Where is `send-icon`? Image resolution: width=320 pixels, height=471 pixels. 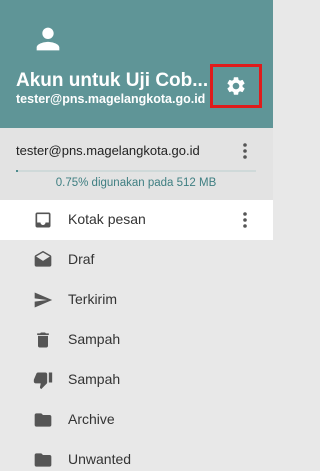 send-icon is located at coordinates (43, 300).